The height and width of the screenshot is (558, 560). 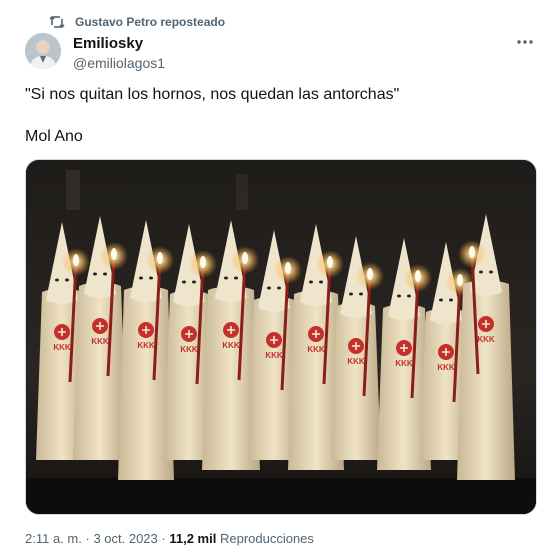 What do you see at coordinates (281, 496) in the screenshot?
I see `photo-floor` at bounding box center [281, 496].